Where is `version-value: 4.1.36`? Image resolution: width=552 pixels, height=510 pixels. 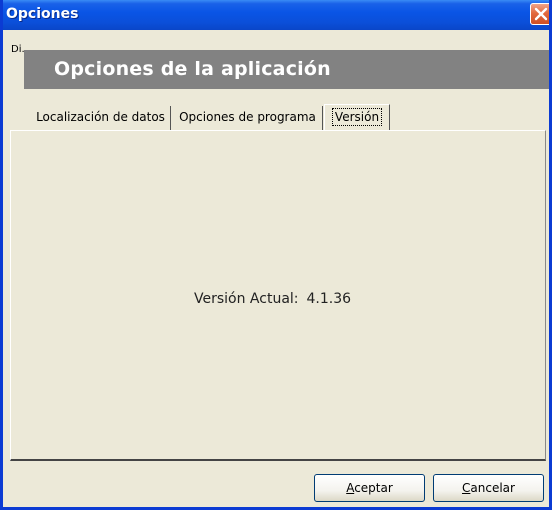 version-value: 4.1.36 is located at coordinates (329, 299).